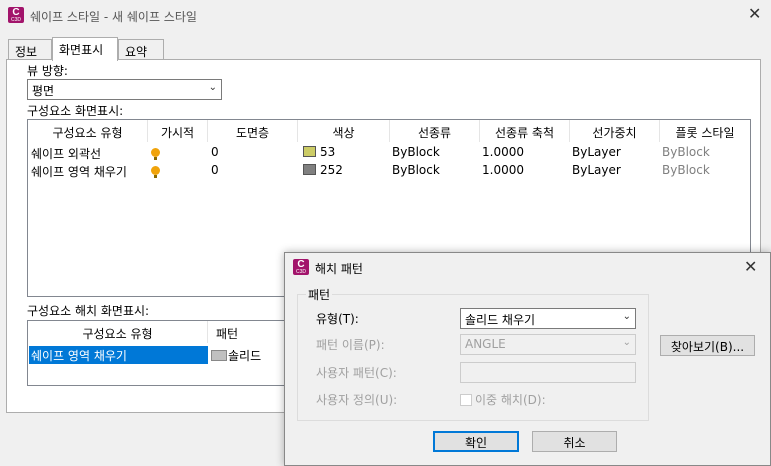 The image size is (771, 466). Describe the element at coordinates (79, 171) in the screenshot. I see `row2-type: 쉐이프 영역 채우기` at that location.